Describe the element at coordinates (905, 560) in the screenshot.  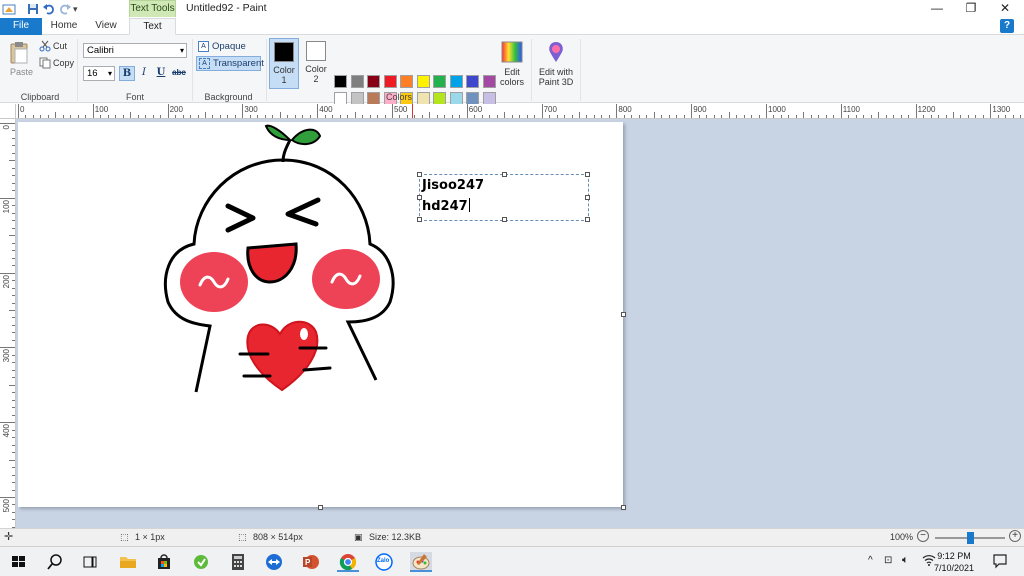
I see `volume-icon: 🔈︎` at that location.